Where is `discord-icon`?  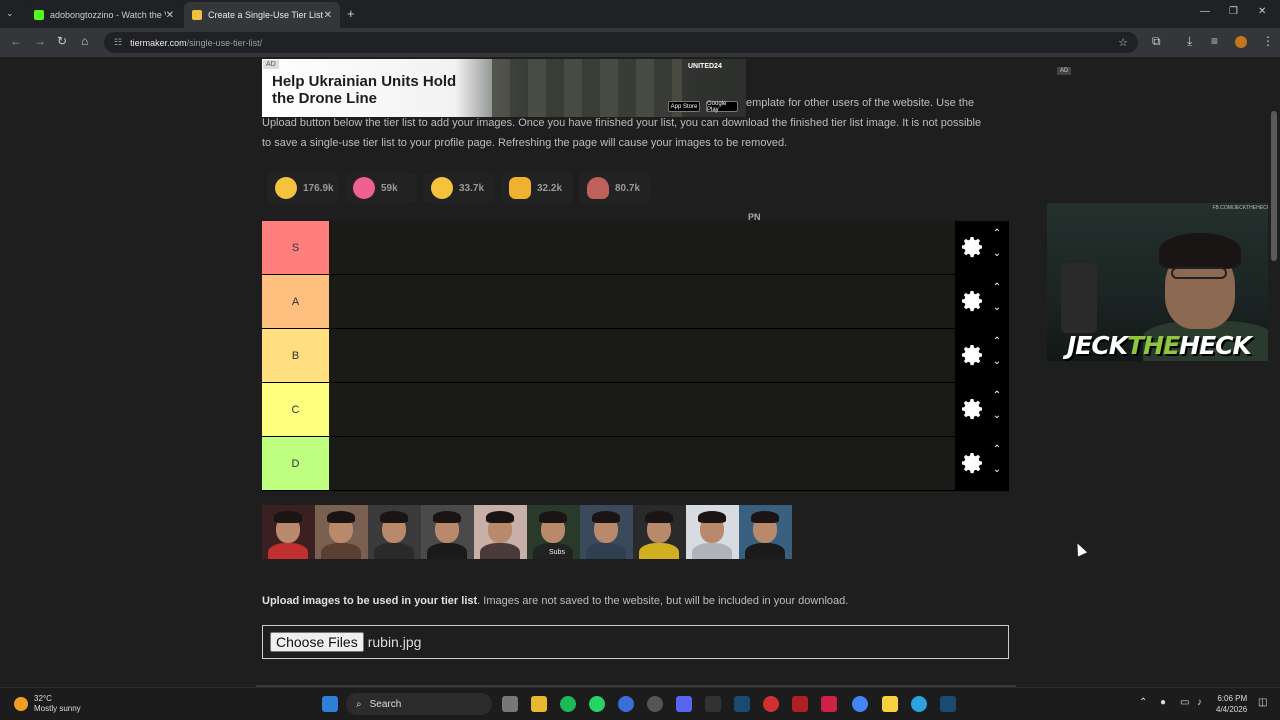
discord-icon is located at coordinates (684, 704).